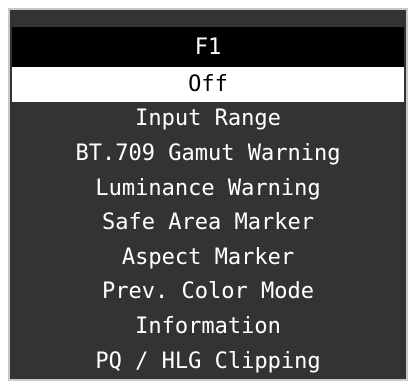 This screenshot has width=420, height=389. I want to click on menu-item-input-range: Input Range, so click(208, 119).